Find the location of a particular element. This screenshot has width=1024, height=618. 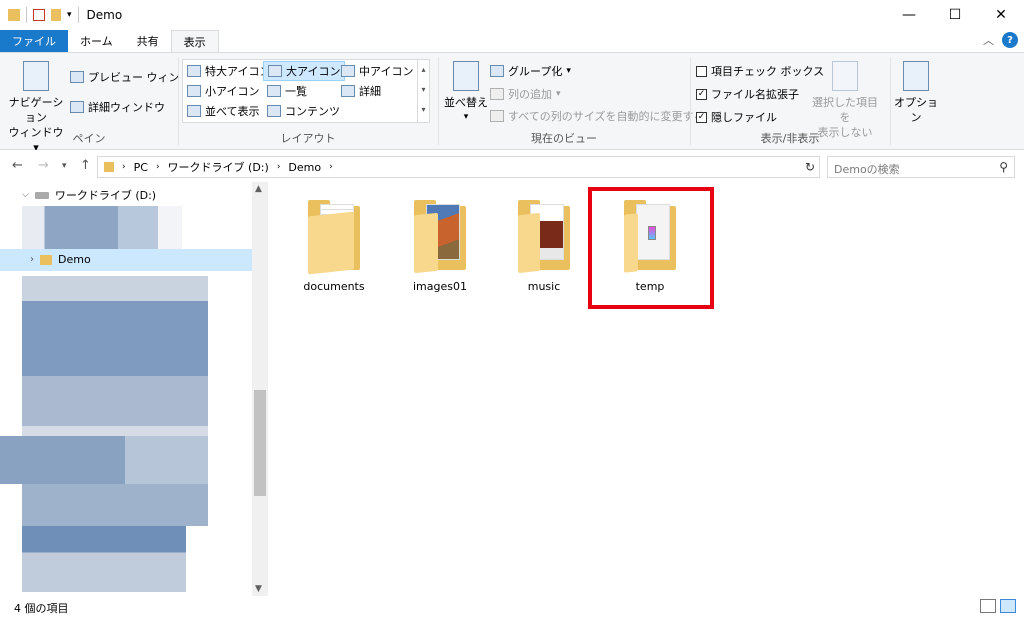

folder-item-images01: images01 is located at coordinates (440, 244).